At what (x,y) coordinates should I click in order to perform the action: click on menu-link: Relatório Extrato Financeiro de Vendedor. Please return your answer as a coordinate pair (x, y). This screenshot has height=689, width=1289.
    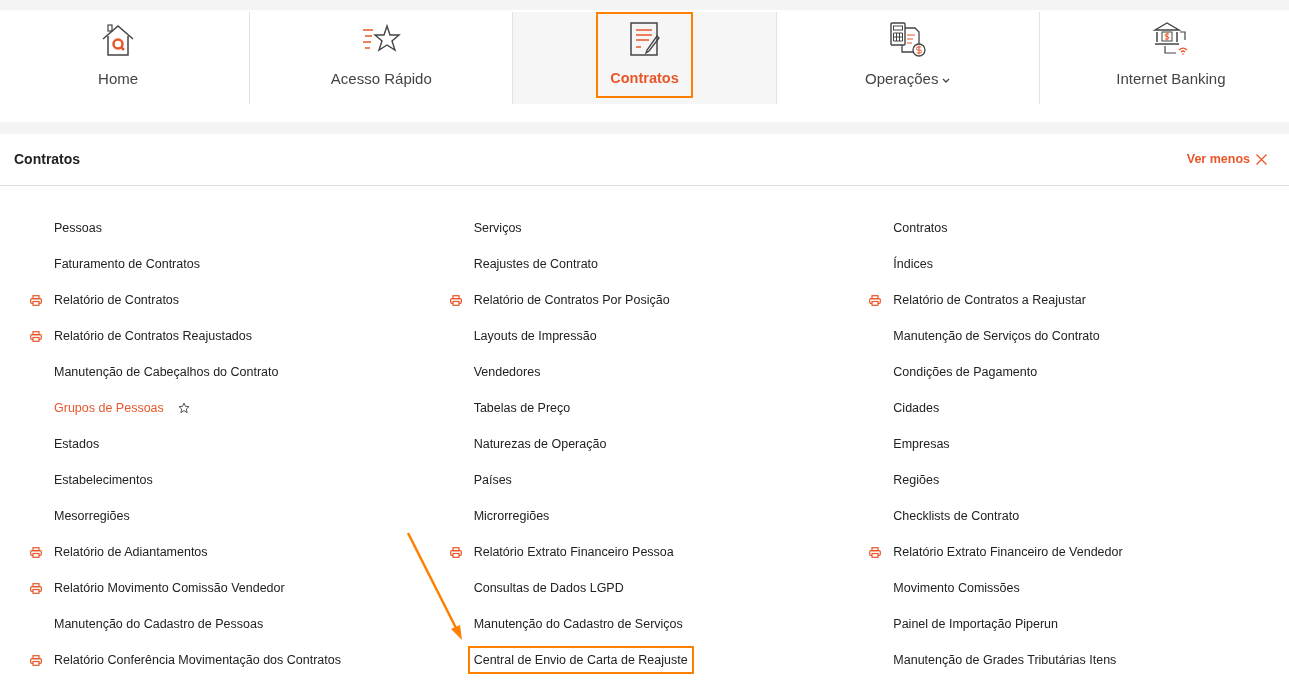
    Looking at the image, I should click on (1008, 552).